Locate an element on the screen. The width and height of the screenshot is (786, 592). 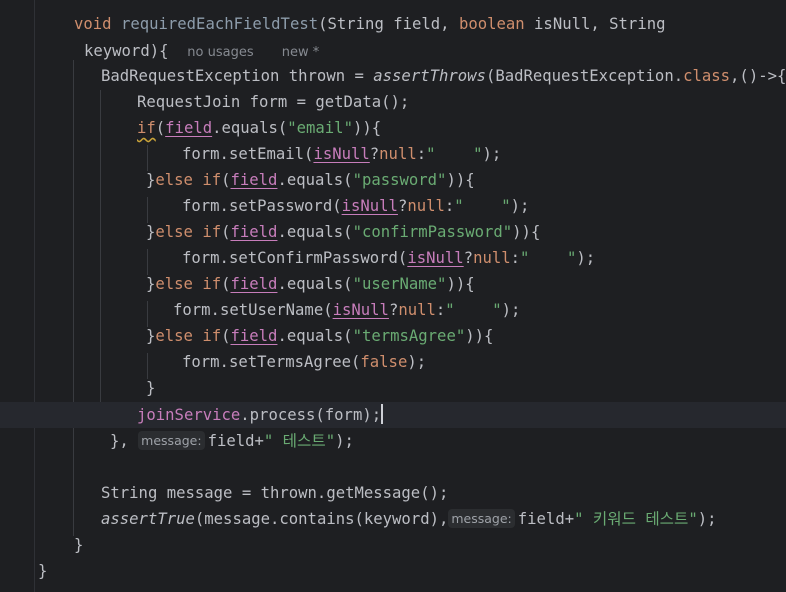
string-literal: " 테스트" is located at coordinates (299, 441).